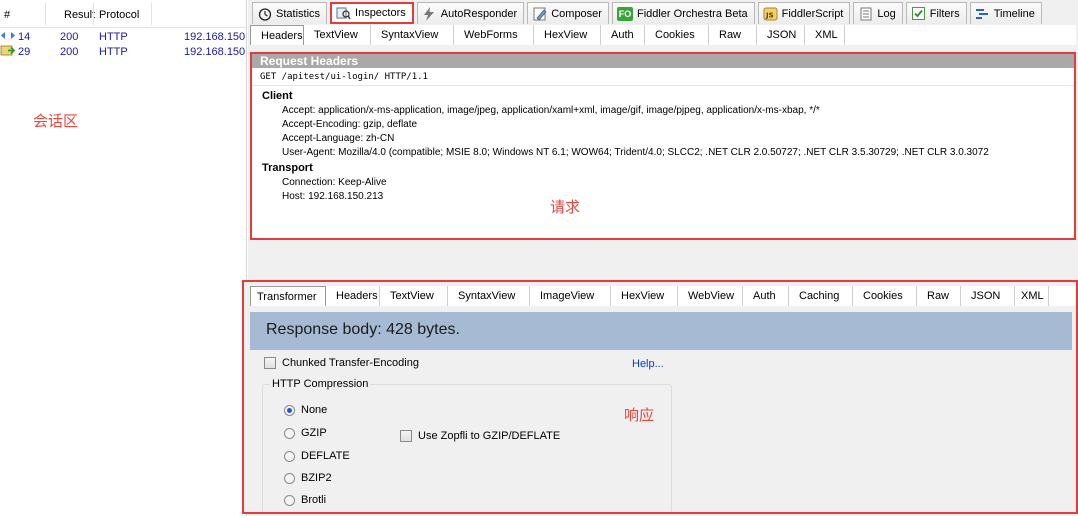 The width and height of the screenshot is (1078, 516). I want to click on response-tab-json: JSON, so click(988, 296).